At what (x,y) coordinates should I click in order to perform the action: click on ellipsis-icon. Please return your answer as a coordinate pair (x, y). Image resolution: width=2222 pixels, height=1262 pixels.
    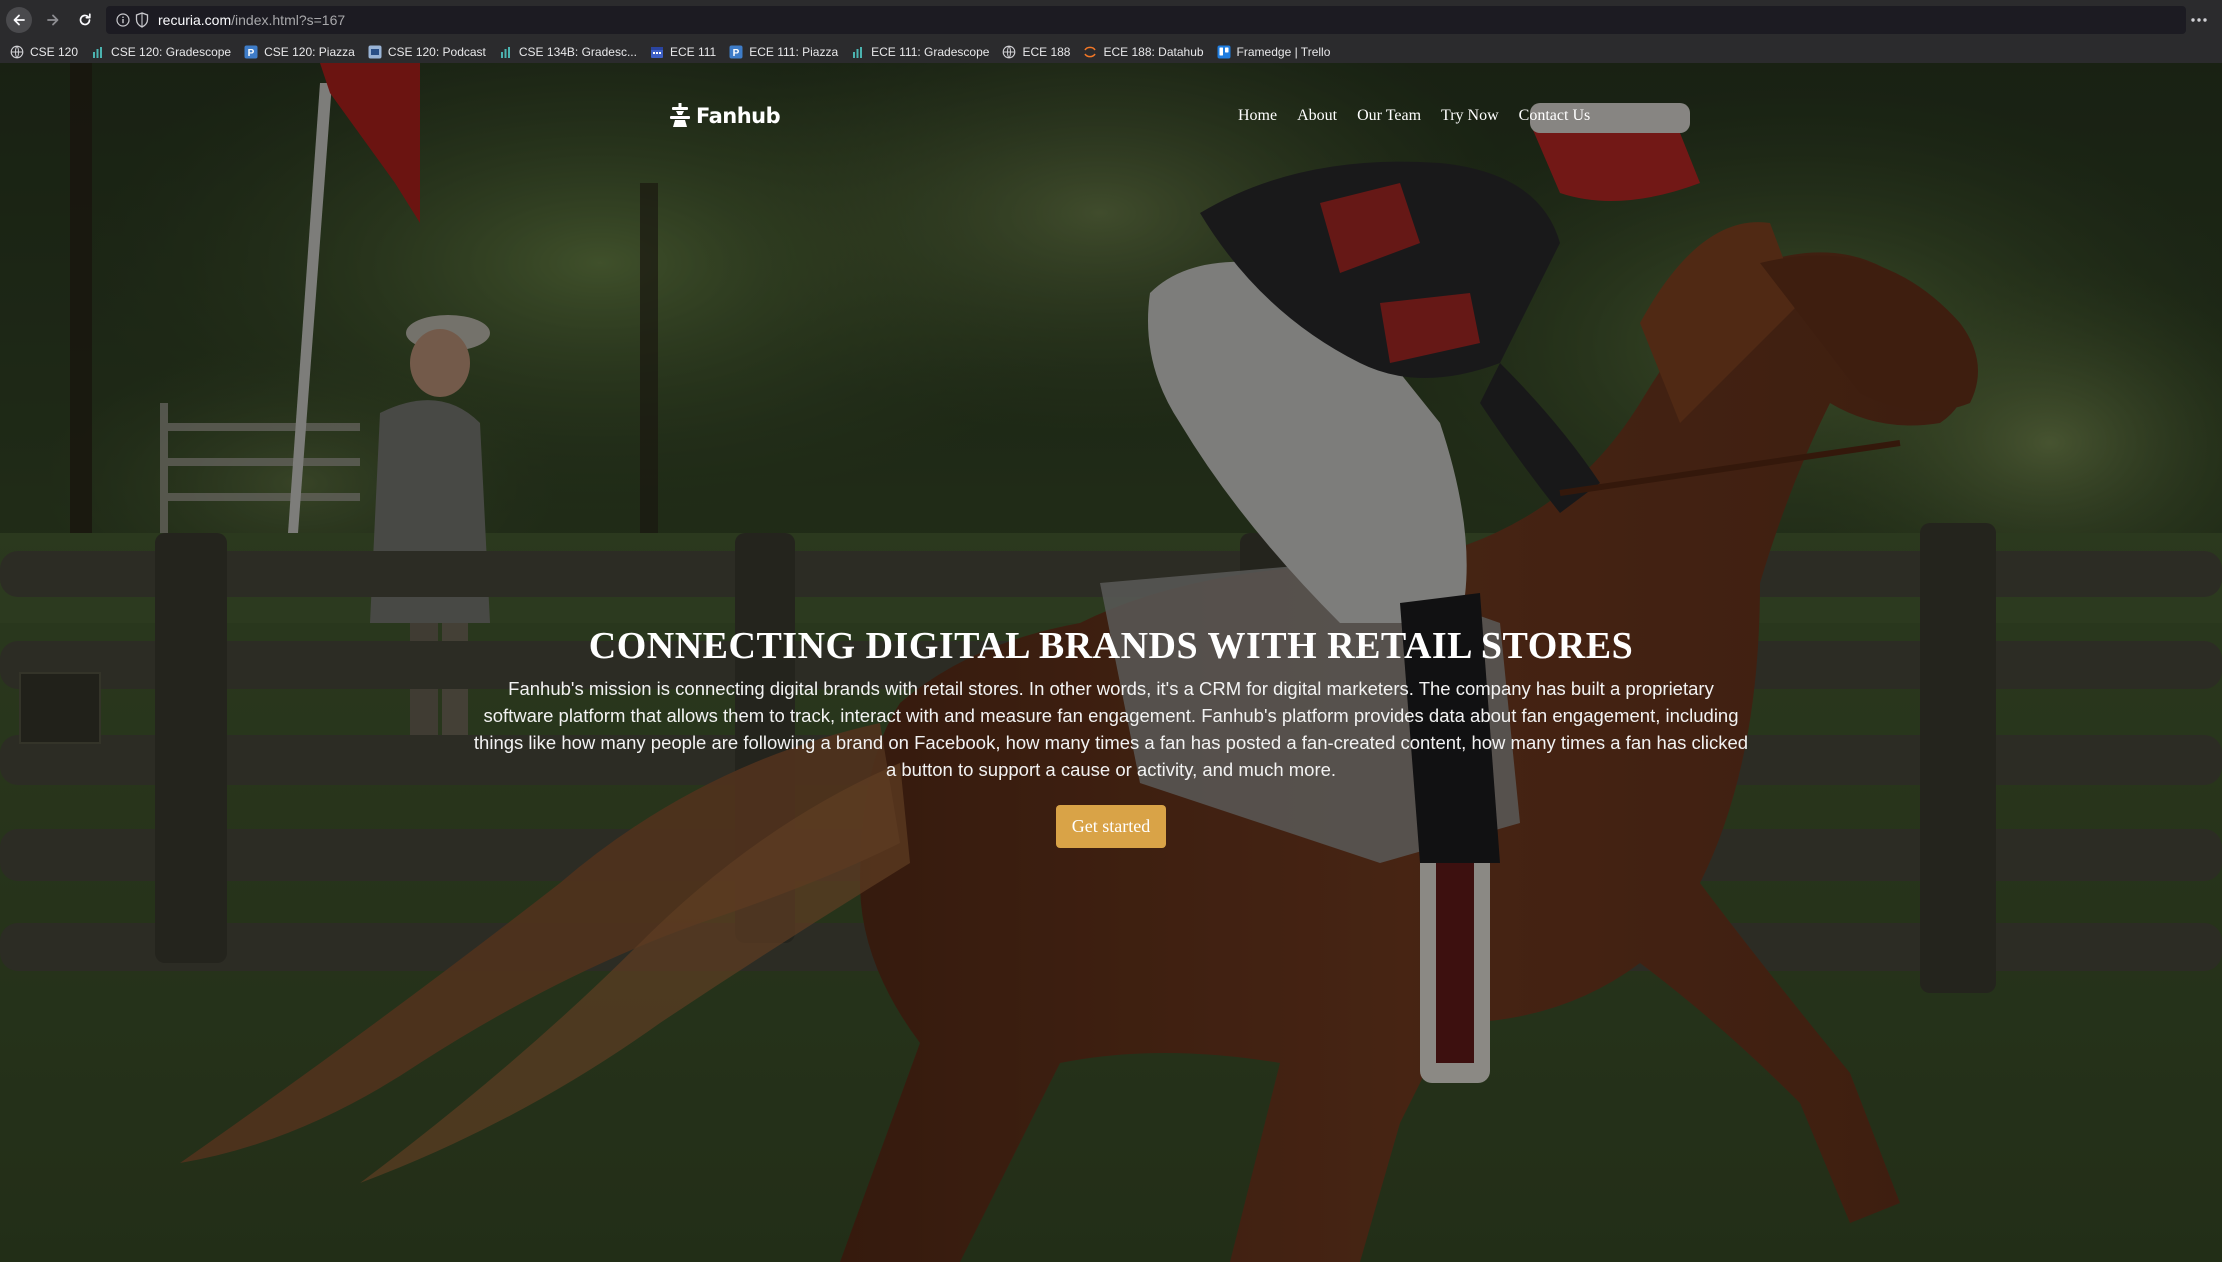
    Looking at the image, I should click on (2199, 20).